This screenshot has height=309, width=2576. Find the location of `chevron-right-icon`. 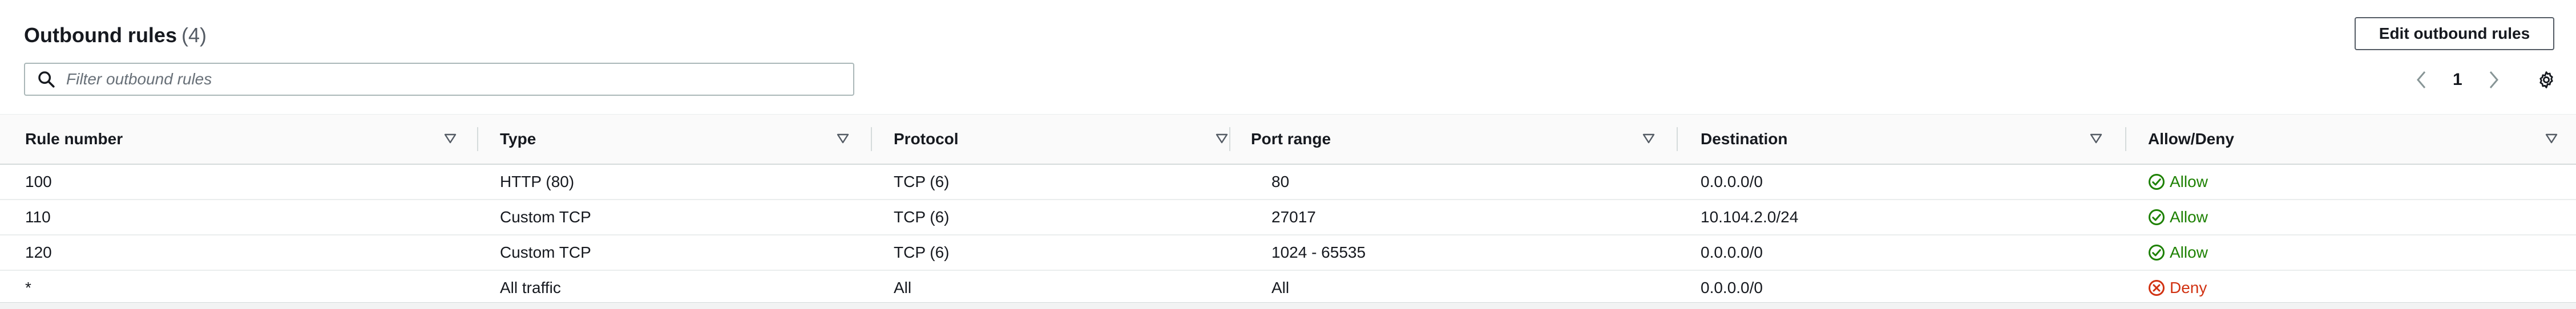

chevron-right-icon is located at coordinates (2493, 80).